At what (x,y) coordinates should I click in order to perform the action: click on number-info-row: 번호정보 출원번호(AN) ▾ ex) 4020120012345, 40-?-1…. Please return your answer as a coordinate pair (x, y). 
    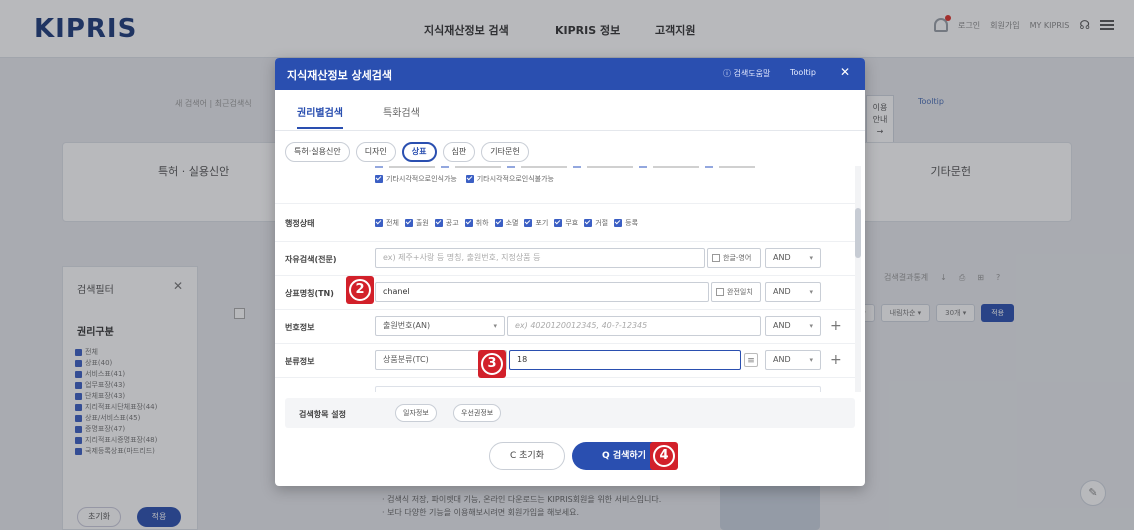
    Looking at the image, I should click on (565, 327).